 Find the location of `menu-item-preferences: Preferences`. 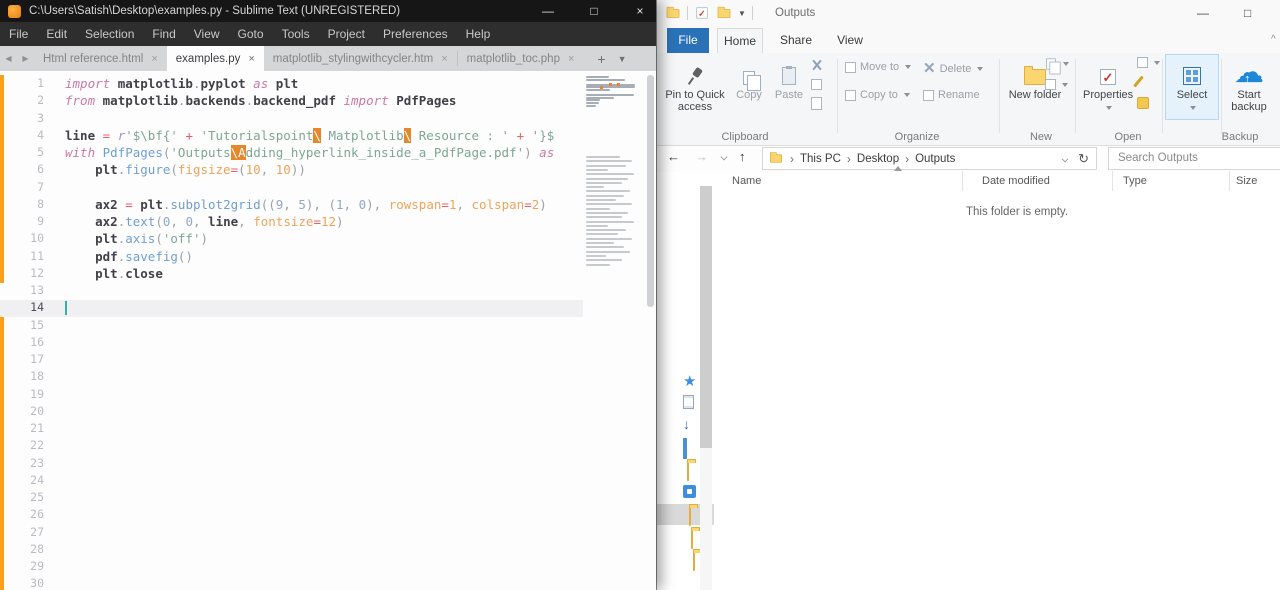

menu-item-preferences: Preferences is located at coordinates (415, 34).